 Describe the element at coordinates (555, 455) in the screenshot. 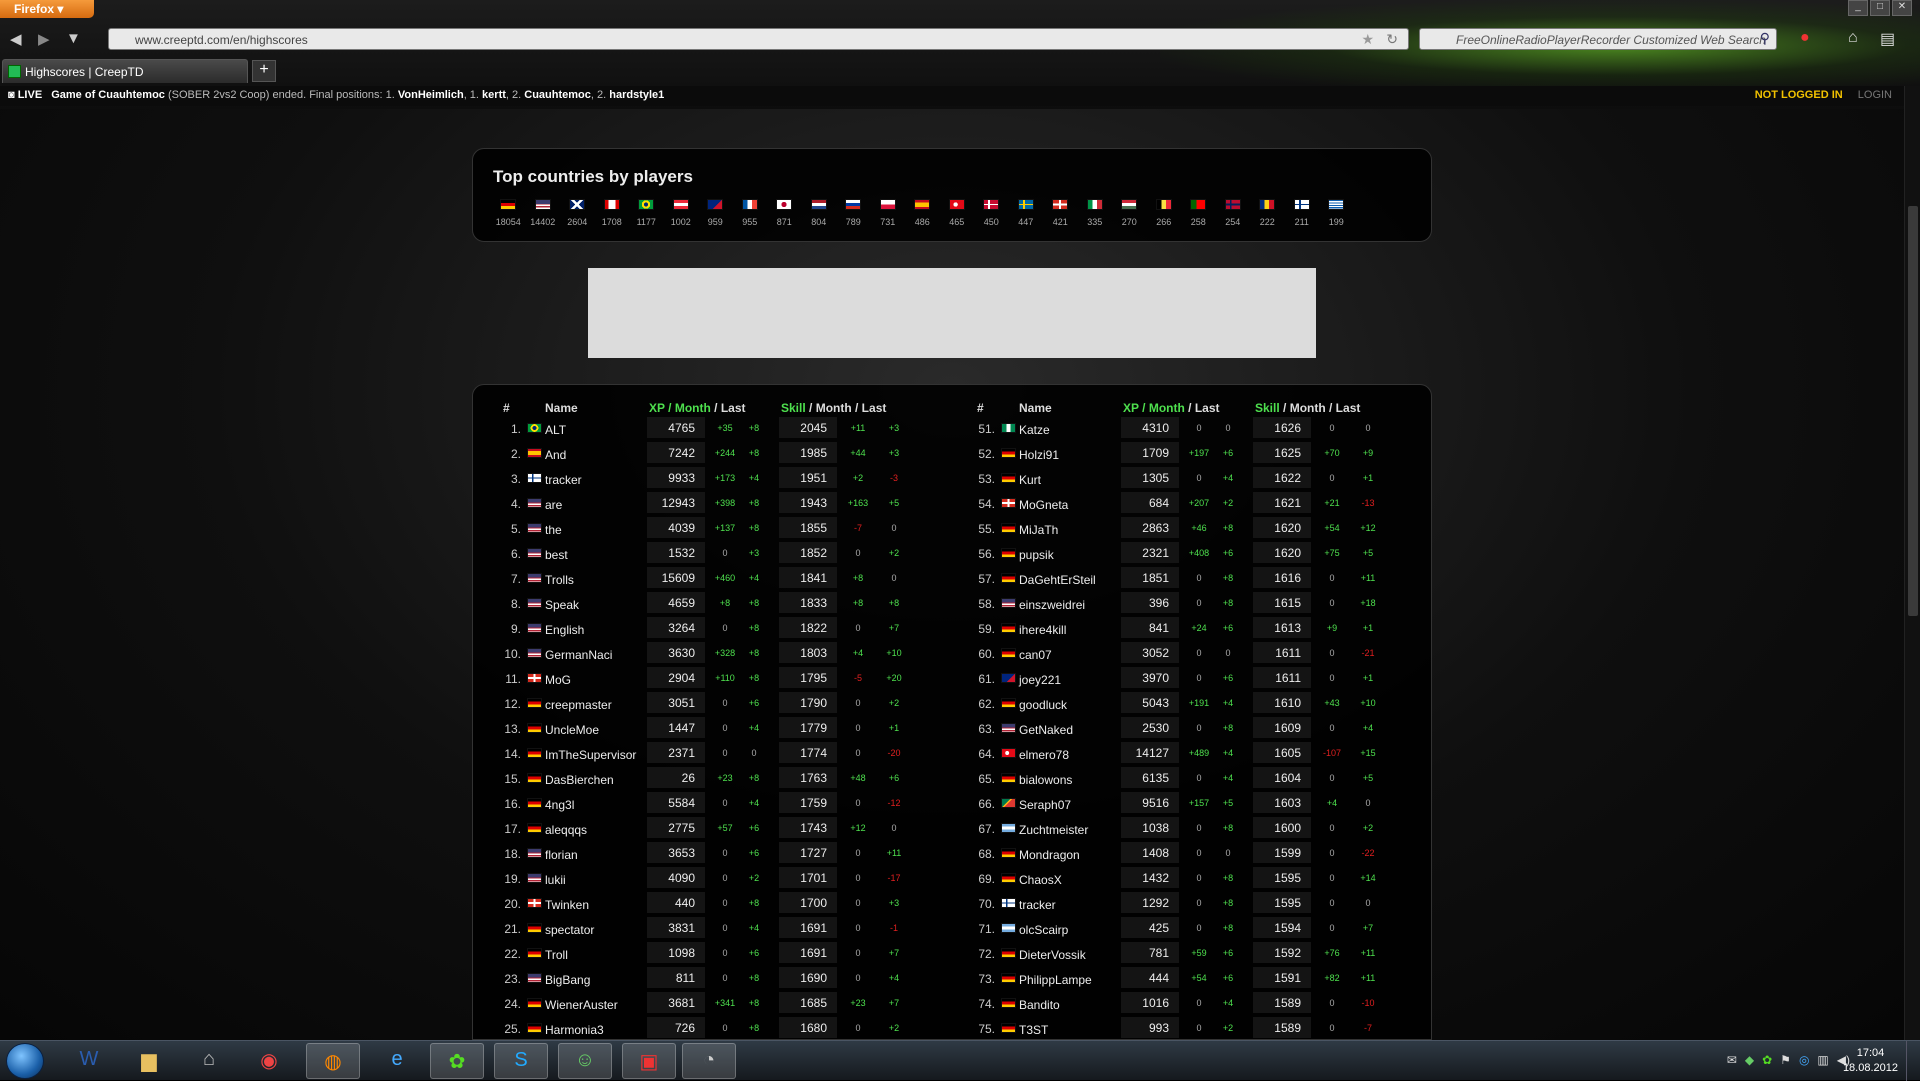

I see `player-name-link: And` at that location.